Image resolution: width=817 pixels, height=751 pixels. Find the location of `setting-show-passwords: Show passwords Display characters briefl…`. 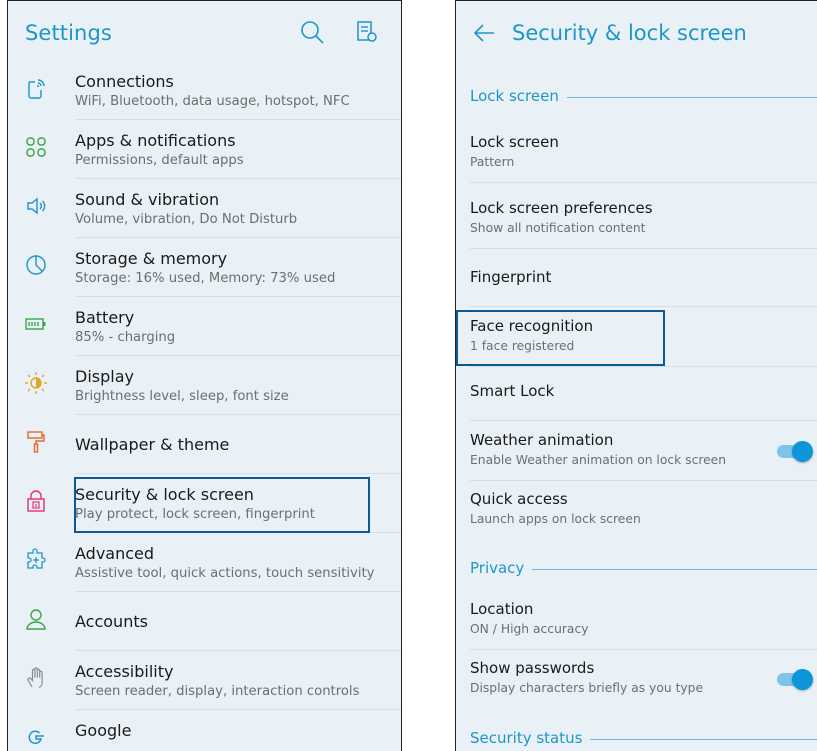

setting-show-passwords: Show passwords Display characters briefl… is located at coordinates (636, 679).